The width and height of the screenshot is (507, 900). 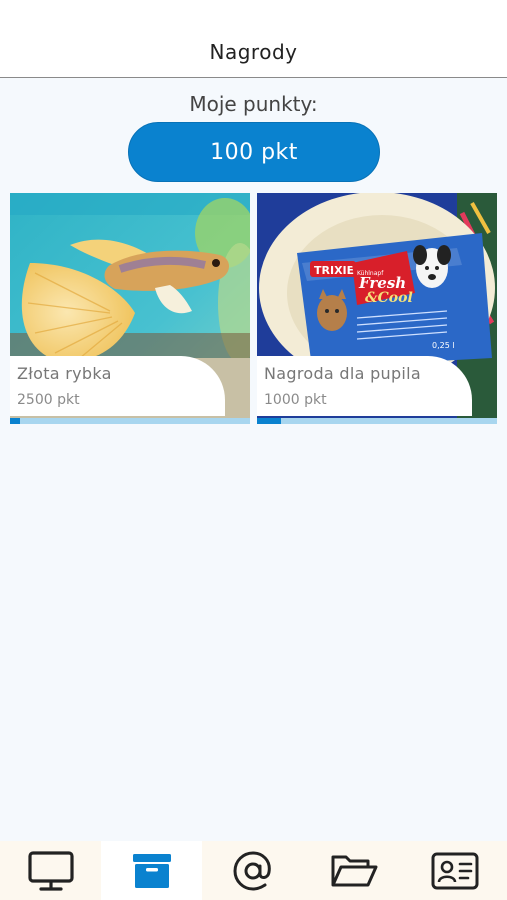 I want to click on product-line2-text: &Cool, so click(x=389, y=298).